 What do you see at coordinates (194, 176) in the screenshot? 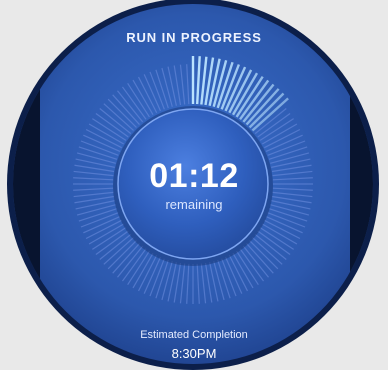
I see `time-remaining-value: 01:12` at bounding box center [194, 176].